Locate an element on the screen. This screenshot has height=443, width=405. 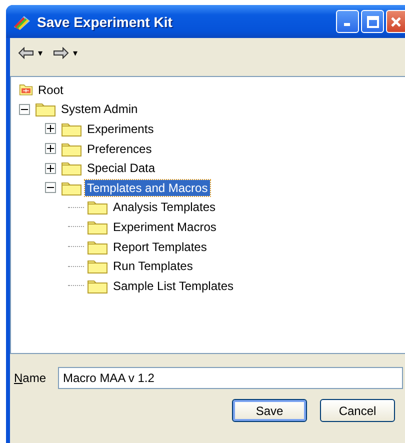
close-icon is located at coordinates (396, 22).